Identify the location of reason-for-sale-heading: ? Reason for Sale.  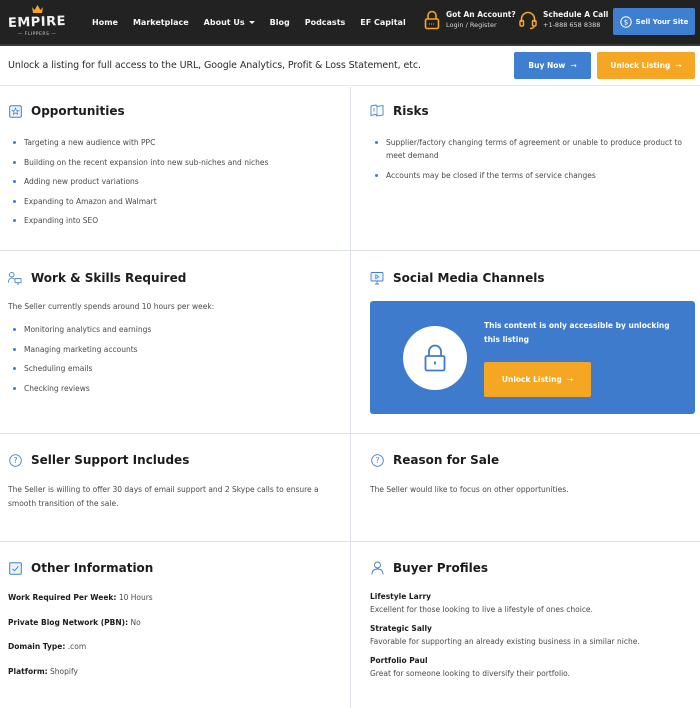
(531, 460).